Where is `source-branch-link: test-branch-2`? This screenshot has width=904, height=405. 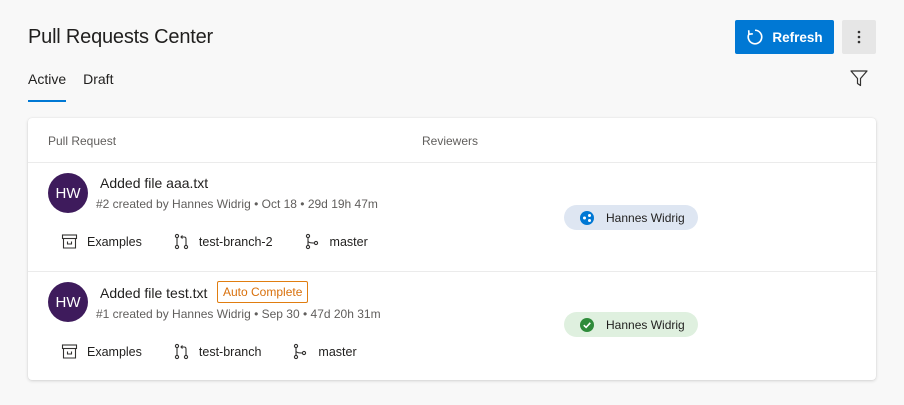 source-branch-link: test-branch-2 is located at coordinates (223, 241).